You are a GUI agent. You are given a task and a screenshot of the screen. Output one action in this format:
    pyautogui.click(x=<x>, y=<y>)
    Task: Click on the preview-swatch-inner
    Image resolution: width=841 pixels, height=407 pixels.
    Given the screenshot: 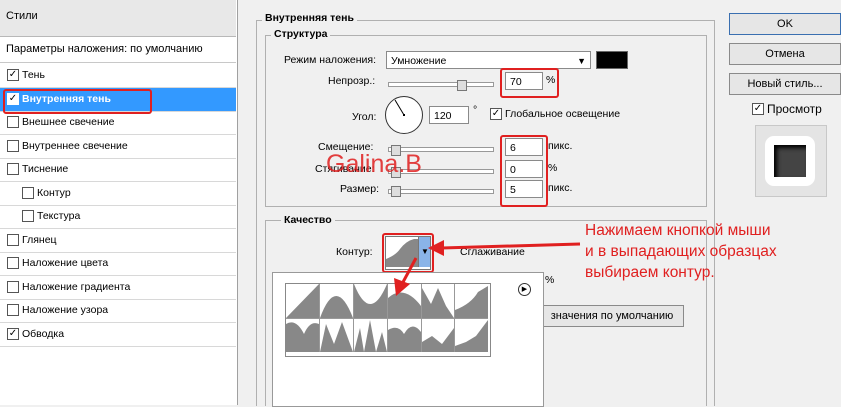 What is the action you would take?
    pyautogui.click(x=790, y=161)
    